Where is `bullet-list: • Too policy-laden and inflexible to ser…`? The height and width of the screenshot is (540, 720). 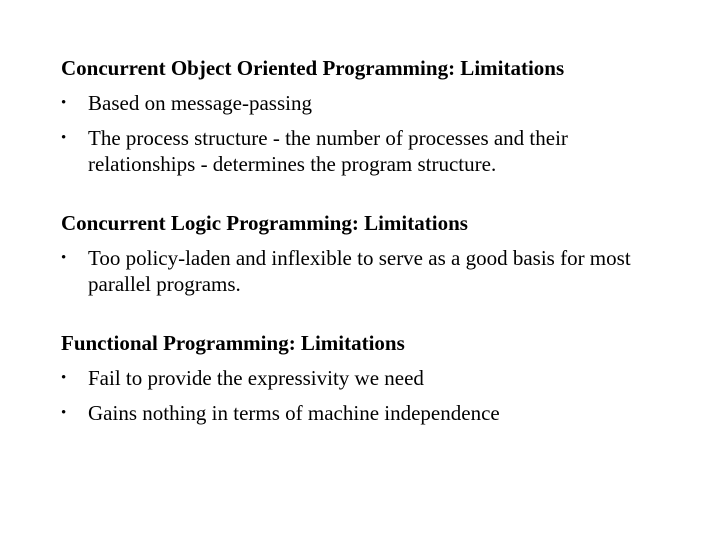 bullet-list: • Too policy-laden and inflexible to ser… is located at coordinates (371, 271).